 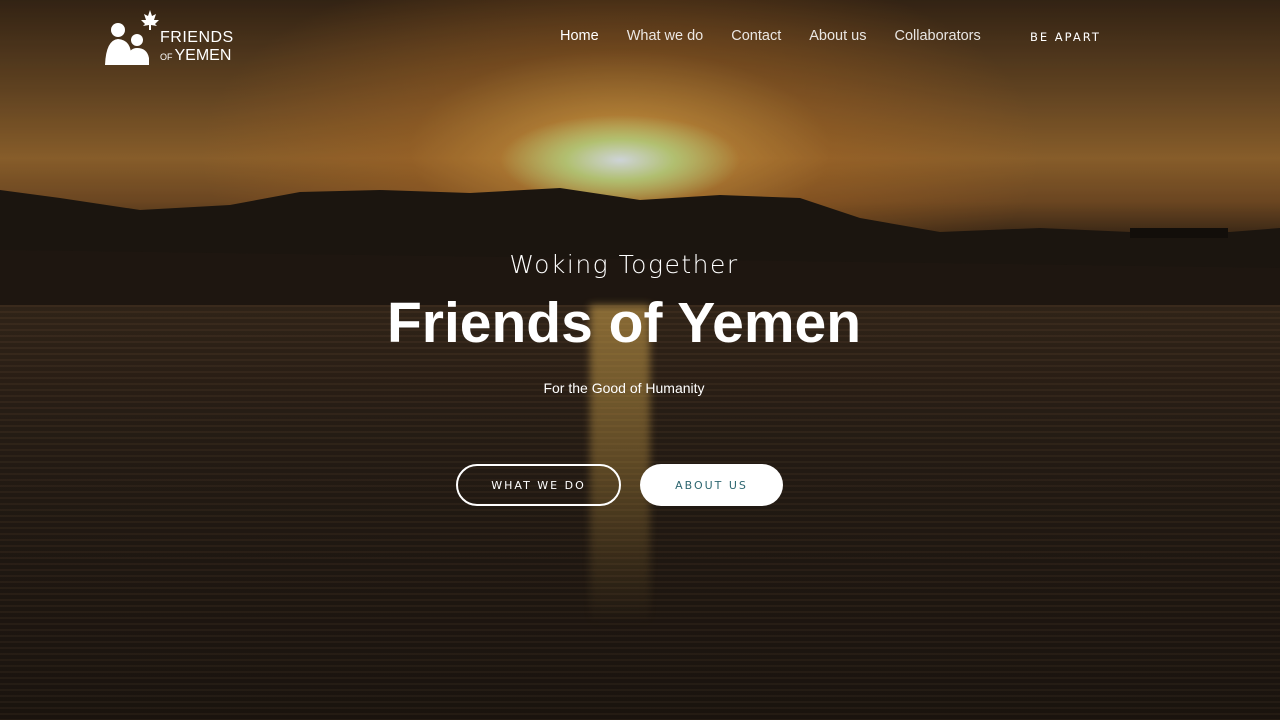 What do you see at coordinates (665, 36) in the screenshot?
I see `nav-what-we-do: What we do` at bounding box center [665, 36].